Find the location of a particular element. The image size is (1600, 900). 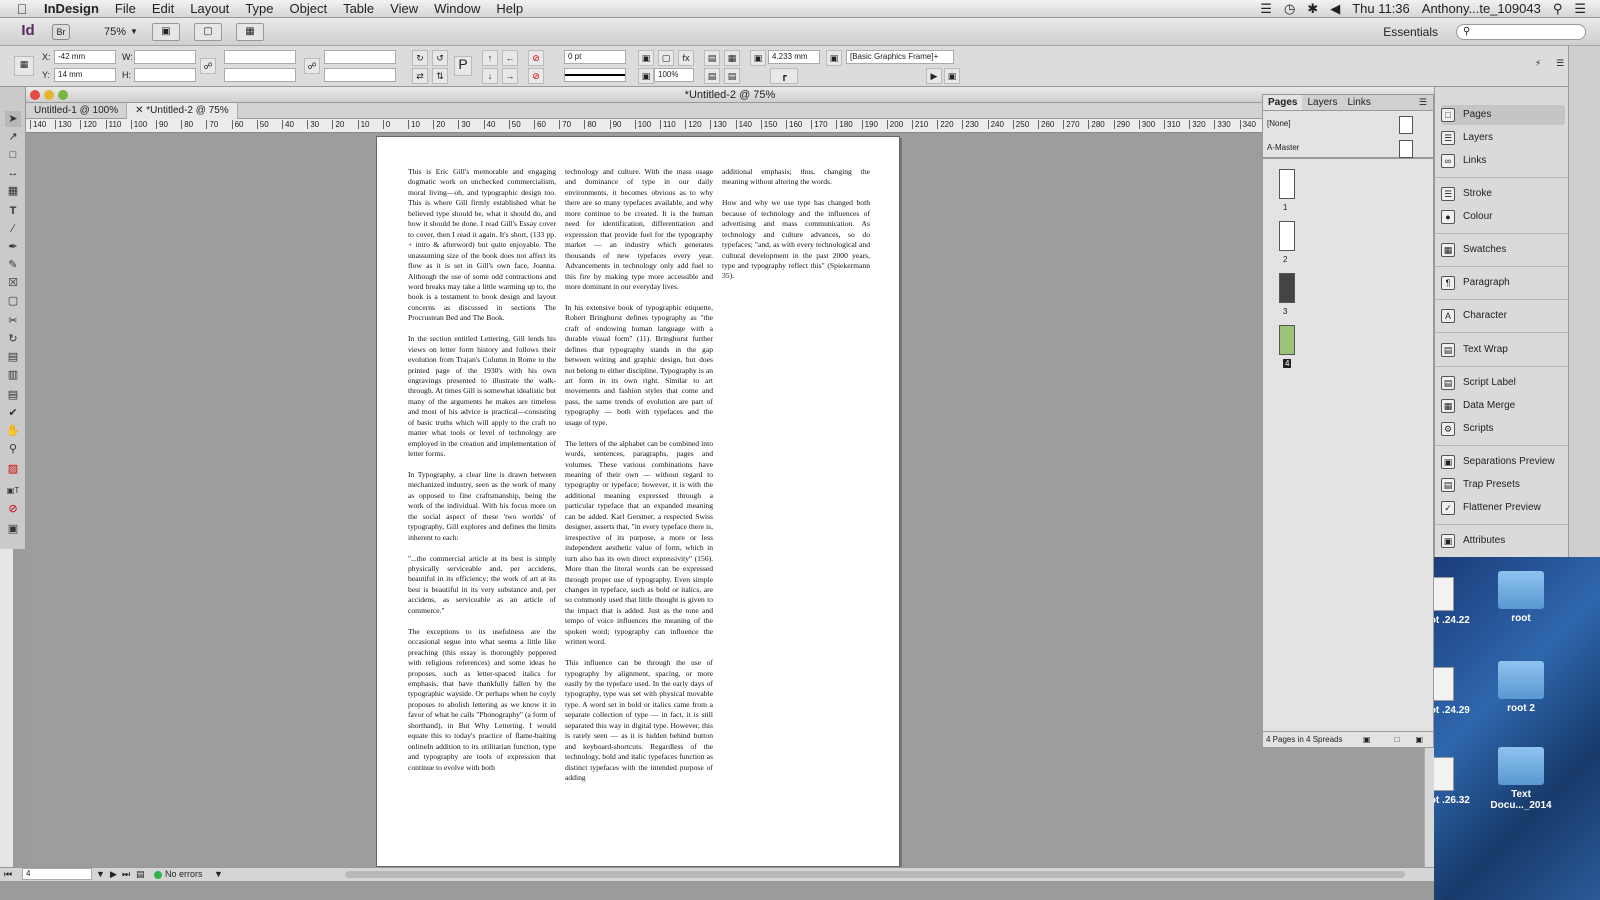

menu-view: View is located at coordinates (404, 8).